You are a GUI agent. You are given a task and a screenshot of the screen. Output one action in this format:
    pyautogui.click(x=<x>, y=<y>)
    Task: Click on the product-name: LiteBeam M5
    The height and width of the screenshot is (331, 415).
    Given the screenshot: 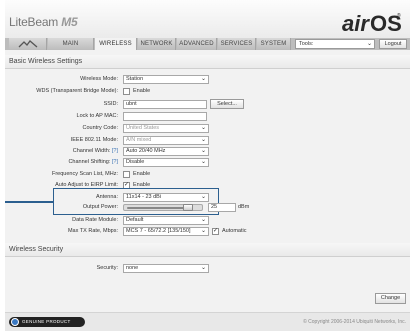 What is the action you would take?
    pyautogui.click(x=43, y=22)
    